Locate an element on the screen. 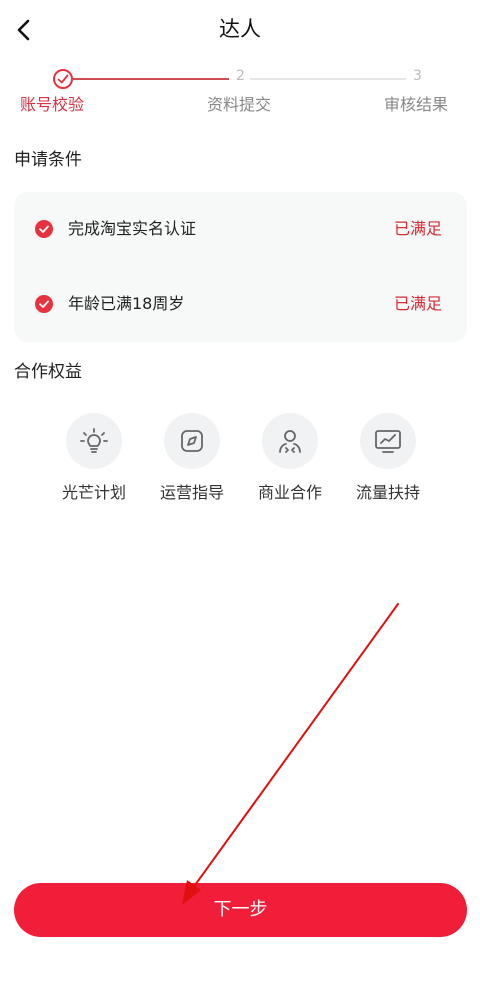  benefit-label: 运营指导 is located at coordinates (191, 492).